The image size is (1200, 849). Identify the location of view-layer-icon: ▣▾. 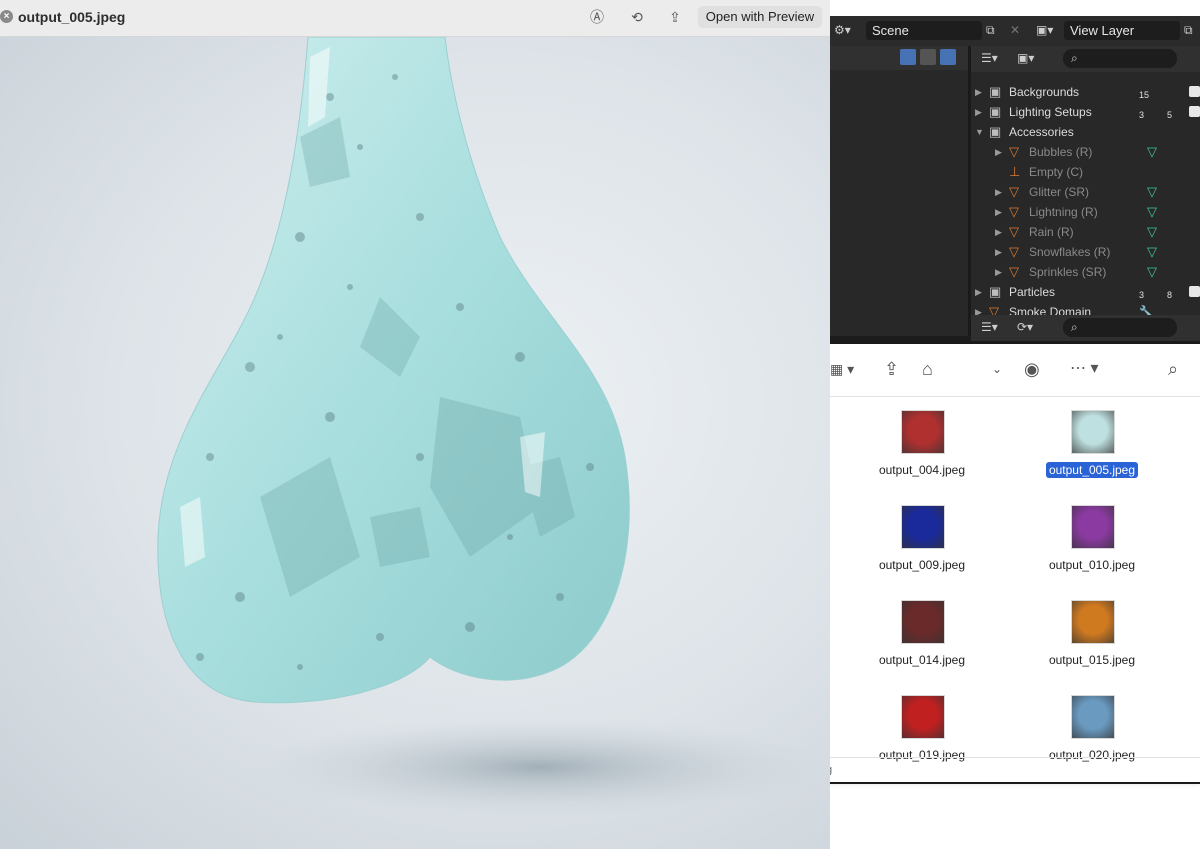
(1044, 30).